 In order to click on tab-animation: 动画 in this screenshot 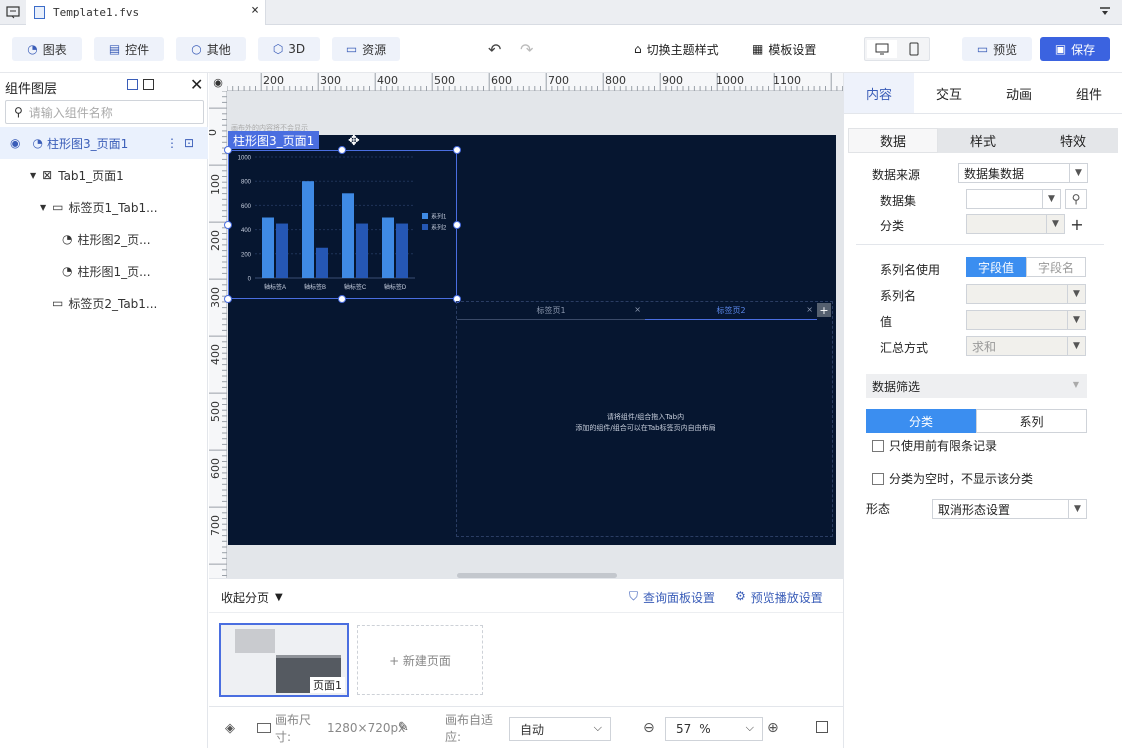, I will do `click(1019, 93)`.